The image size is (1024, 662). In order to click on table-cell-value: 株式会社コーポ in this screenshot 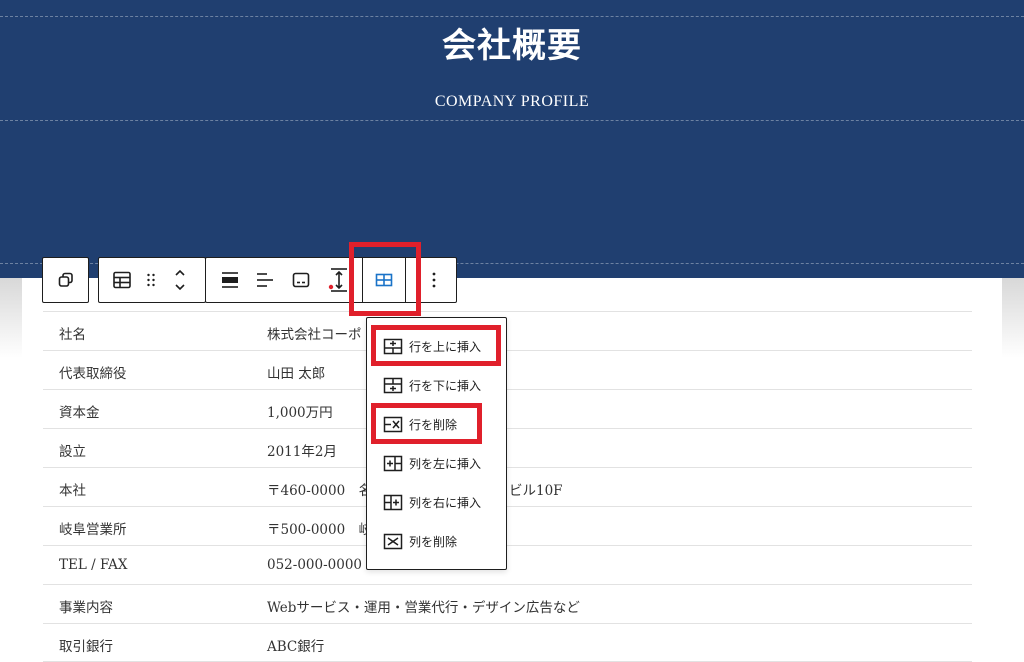, I will do `click(314, 333)`.